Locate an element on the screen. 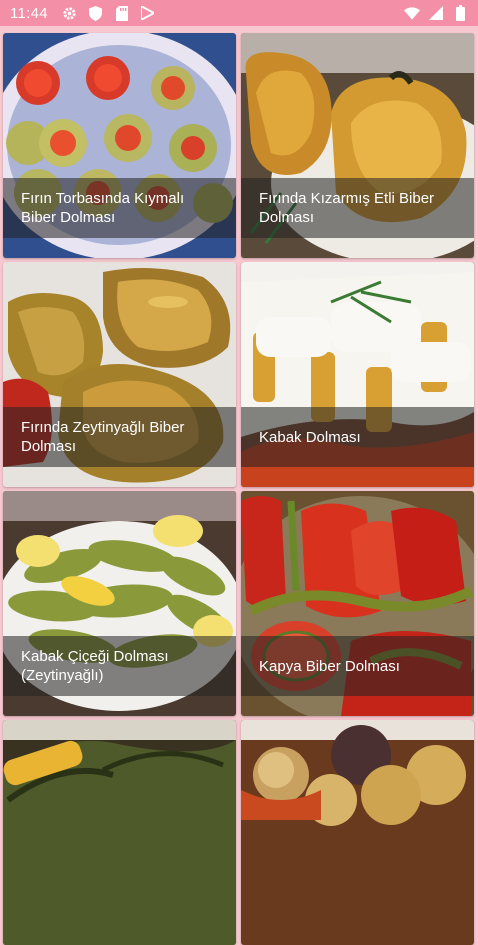 The height and width of the screenshot is (945, 478). recipe-caption: Kabak Çiçeği Dolması (Zeytinyağlı) is located at coordinates (119, 666).